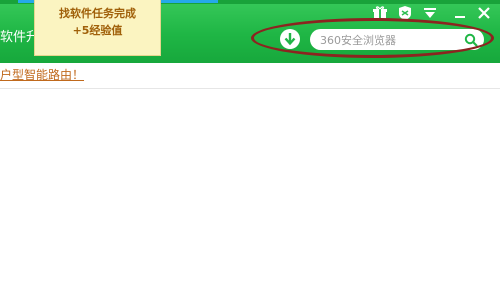 The height and width of the screenshot is (289, 500). What do you see at coordinates (97, 13) in the screenshot?
I see `toast-title: 找软件任务完成` at bounding box center [97, 13].